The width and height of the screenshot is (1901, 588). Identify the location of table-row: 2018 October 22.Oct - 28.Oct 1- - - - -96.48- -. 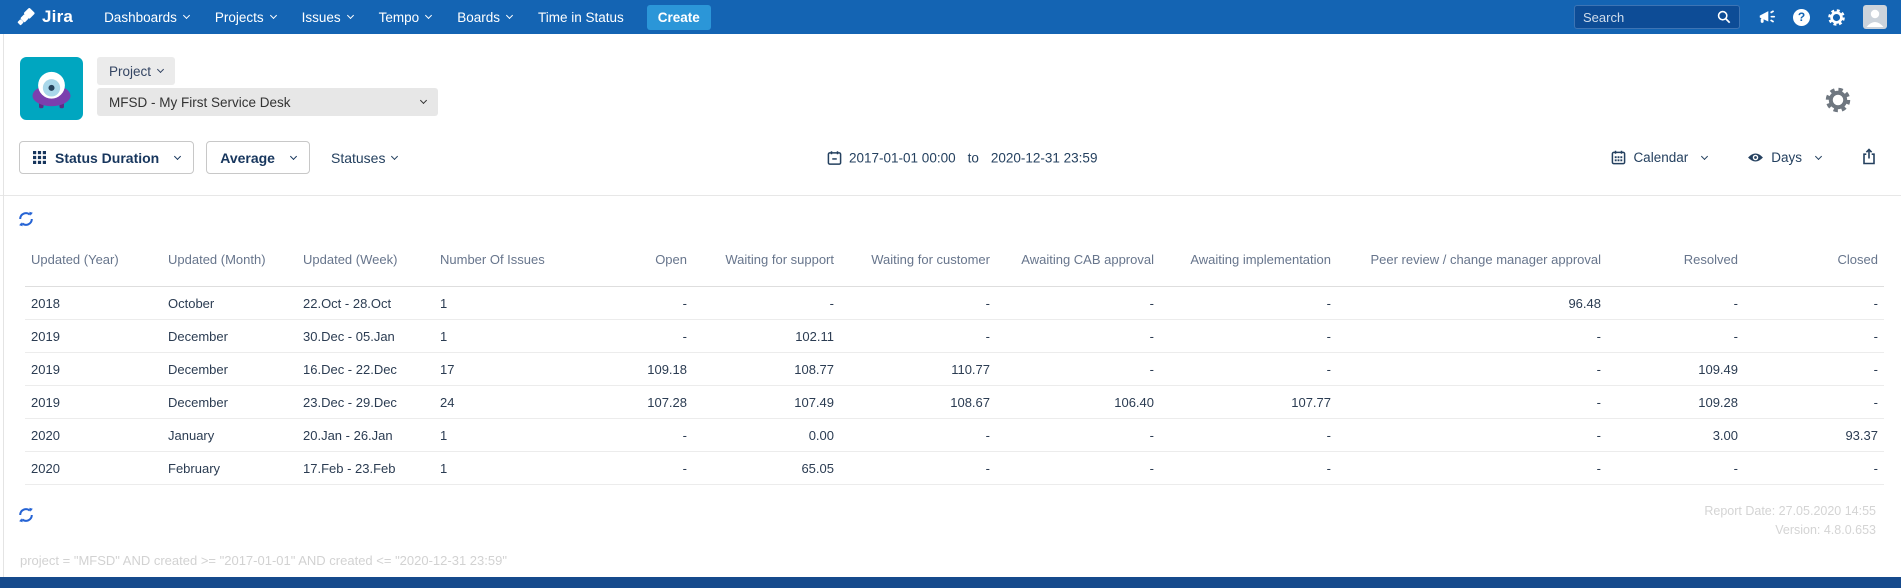
(954, 303).